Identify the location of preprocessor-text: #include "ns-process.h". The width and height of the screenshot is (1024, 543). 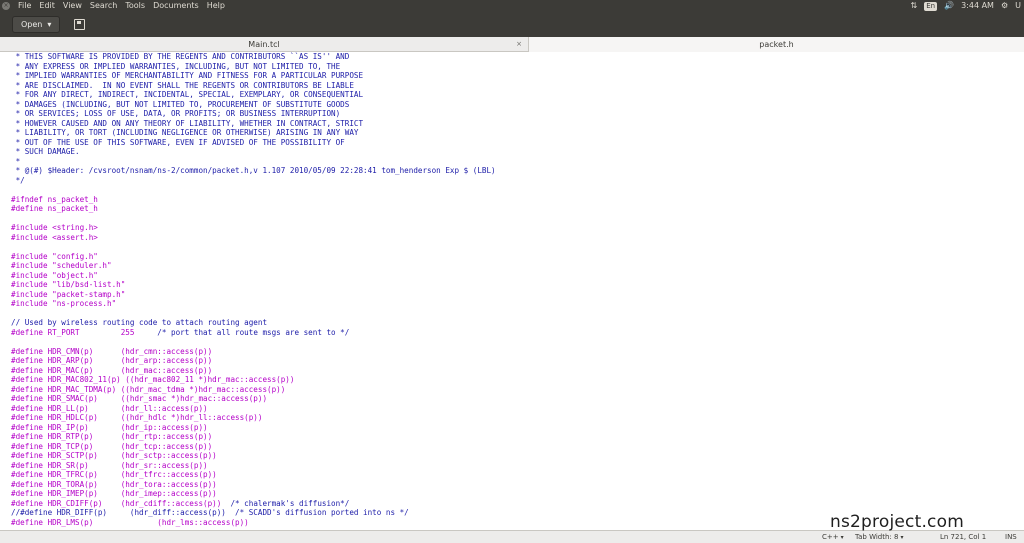
(64, 303).